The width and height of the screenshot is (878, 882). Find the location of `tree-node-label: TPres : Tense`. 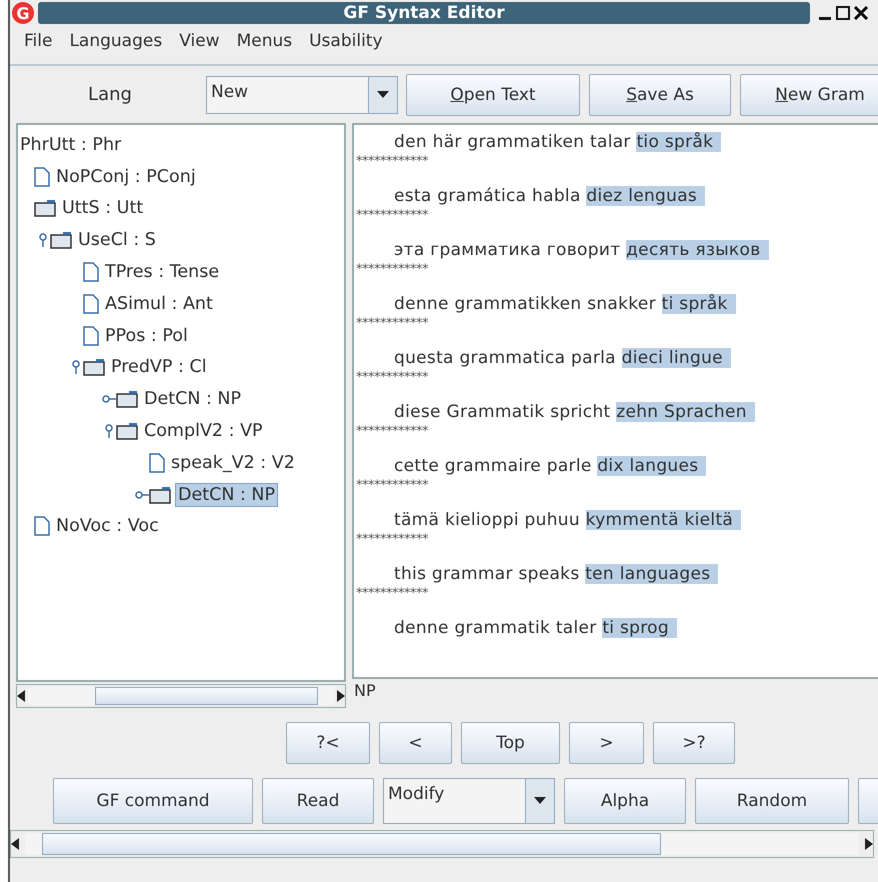

tree-node-label: TPres : Tense is located at coordinates (162, 272).